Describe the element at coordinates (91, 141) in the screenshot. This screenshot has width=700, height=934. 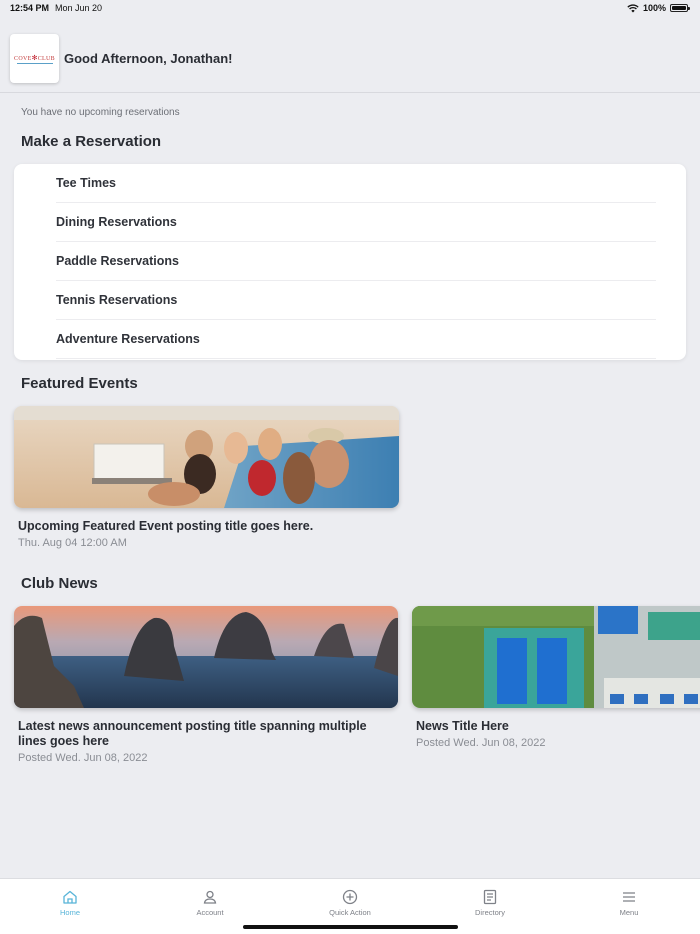
I see `make-reservation-title: Make a Reservation` at that location.